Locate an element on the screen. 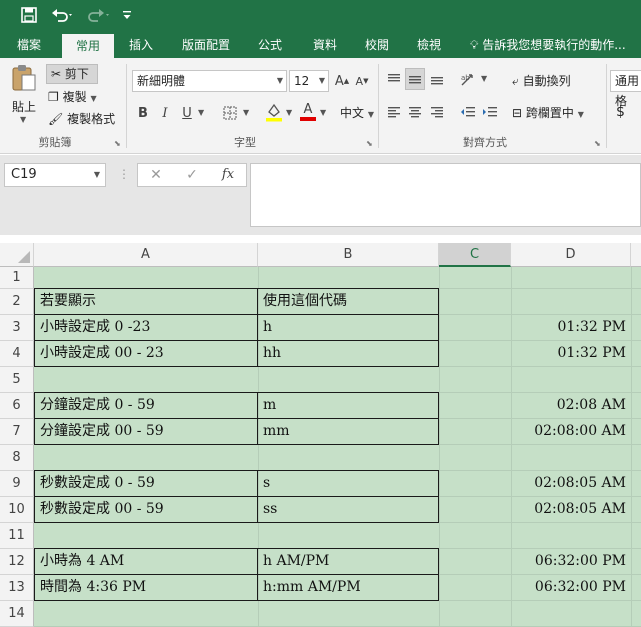 Image resolution: width=641 pixels, height=627 pixels. font-launcher-icon: ⬊ is located at coordinates (369, 143).